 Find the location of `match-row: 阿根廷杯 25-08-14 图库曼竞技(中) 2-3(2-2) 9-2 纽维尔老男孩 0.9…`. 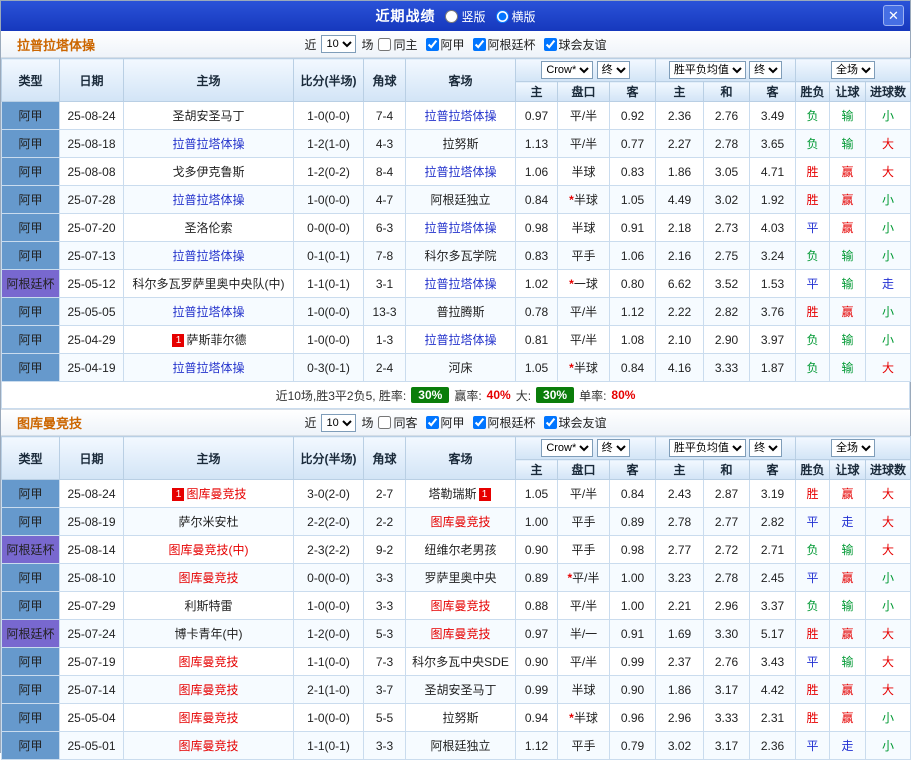

match-row: 阿根廷杯 25-08-14 图库曼竞技(中) 2-3(2-2) 9-2 纽维尔老男孩 0.9… is located at coordinates (456, 549).